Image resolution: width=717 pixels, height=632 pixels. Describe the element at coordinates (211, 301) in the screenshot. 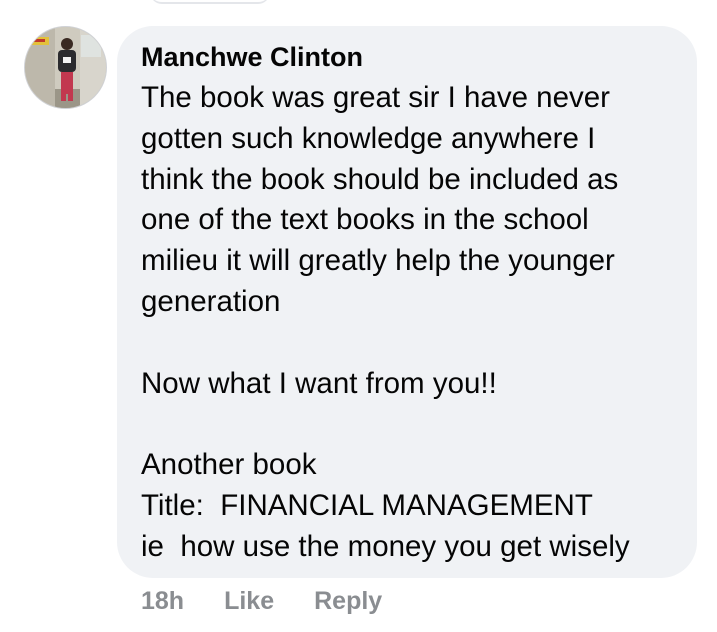

I see `comment-text-line: generation` at that location.